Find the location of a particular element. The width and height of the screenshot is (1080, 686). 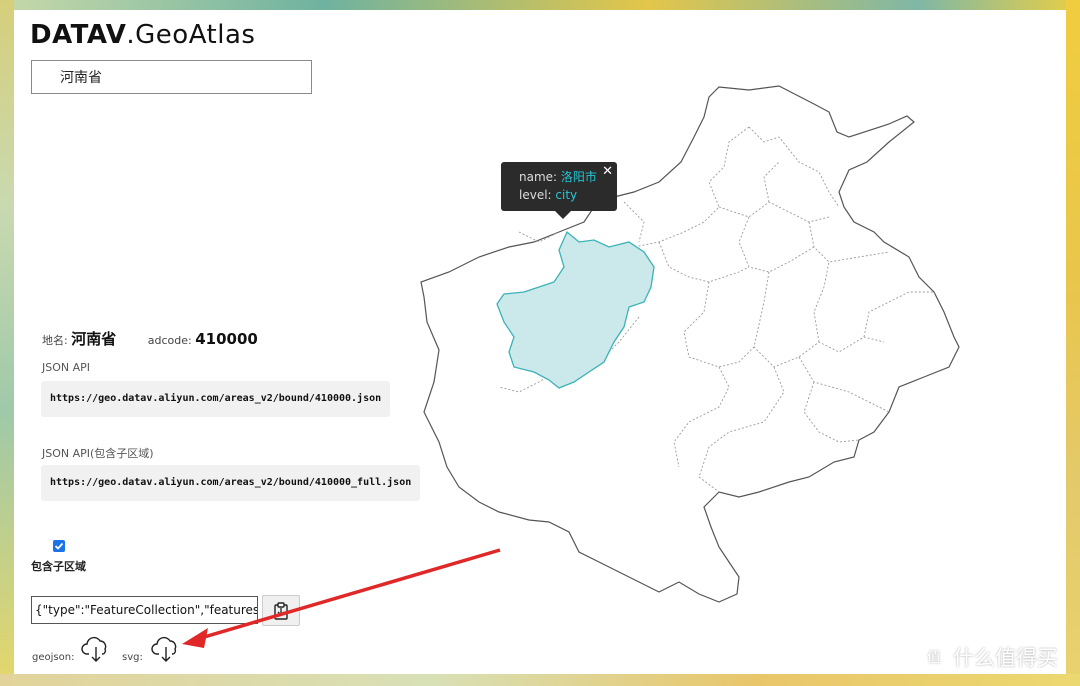

region-tooltip: name: 洛阳市 level: city ✕ is located at coordinates (559, 186).